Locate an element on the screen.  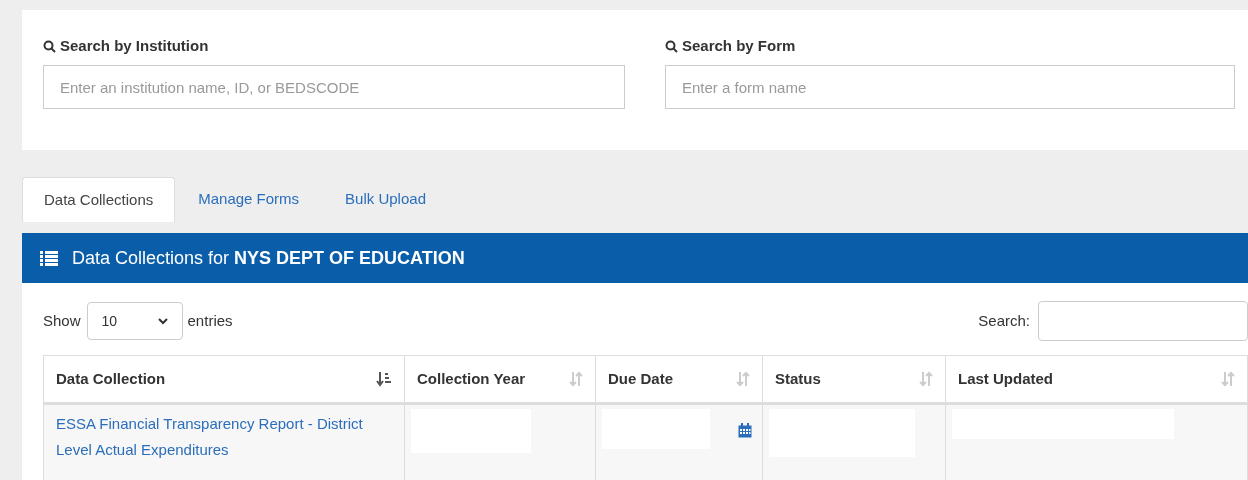
show-label: Show is located at coordinates (62, 320).